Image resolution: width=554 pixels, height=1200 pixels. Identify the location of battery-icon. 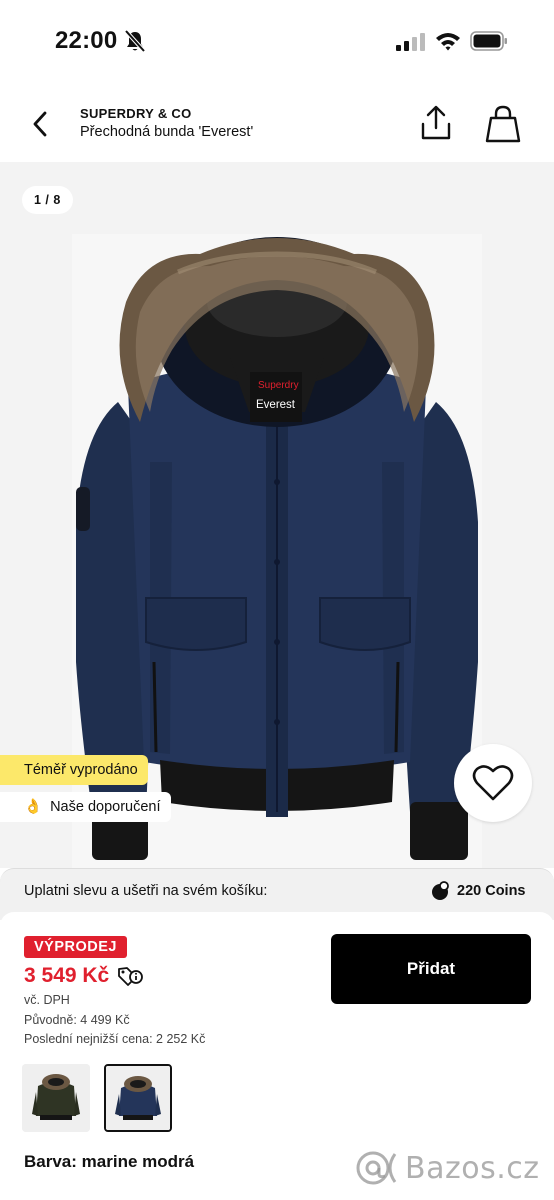
(488, 41).